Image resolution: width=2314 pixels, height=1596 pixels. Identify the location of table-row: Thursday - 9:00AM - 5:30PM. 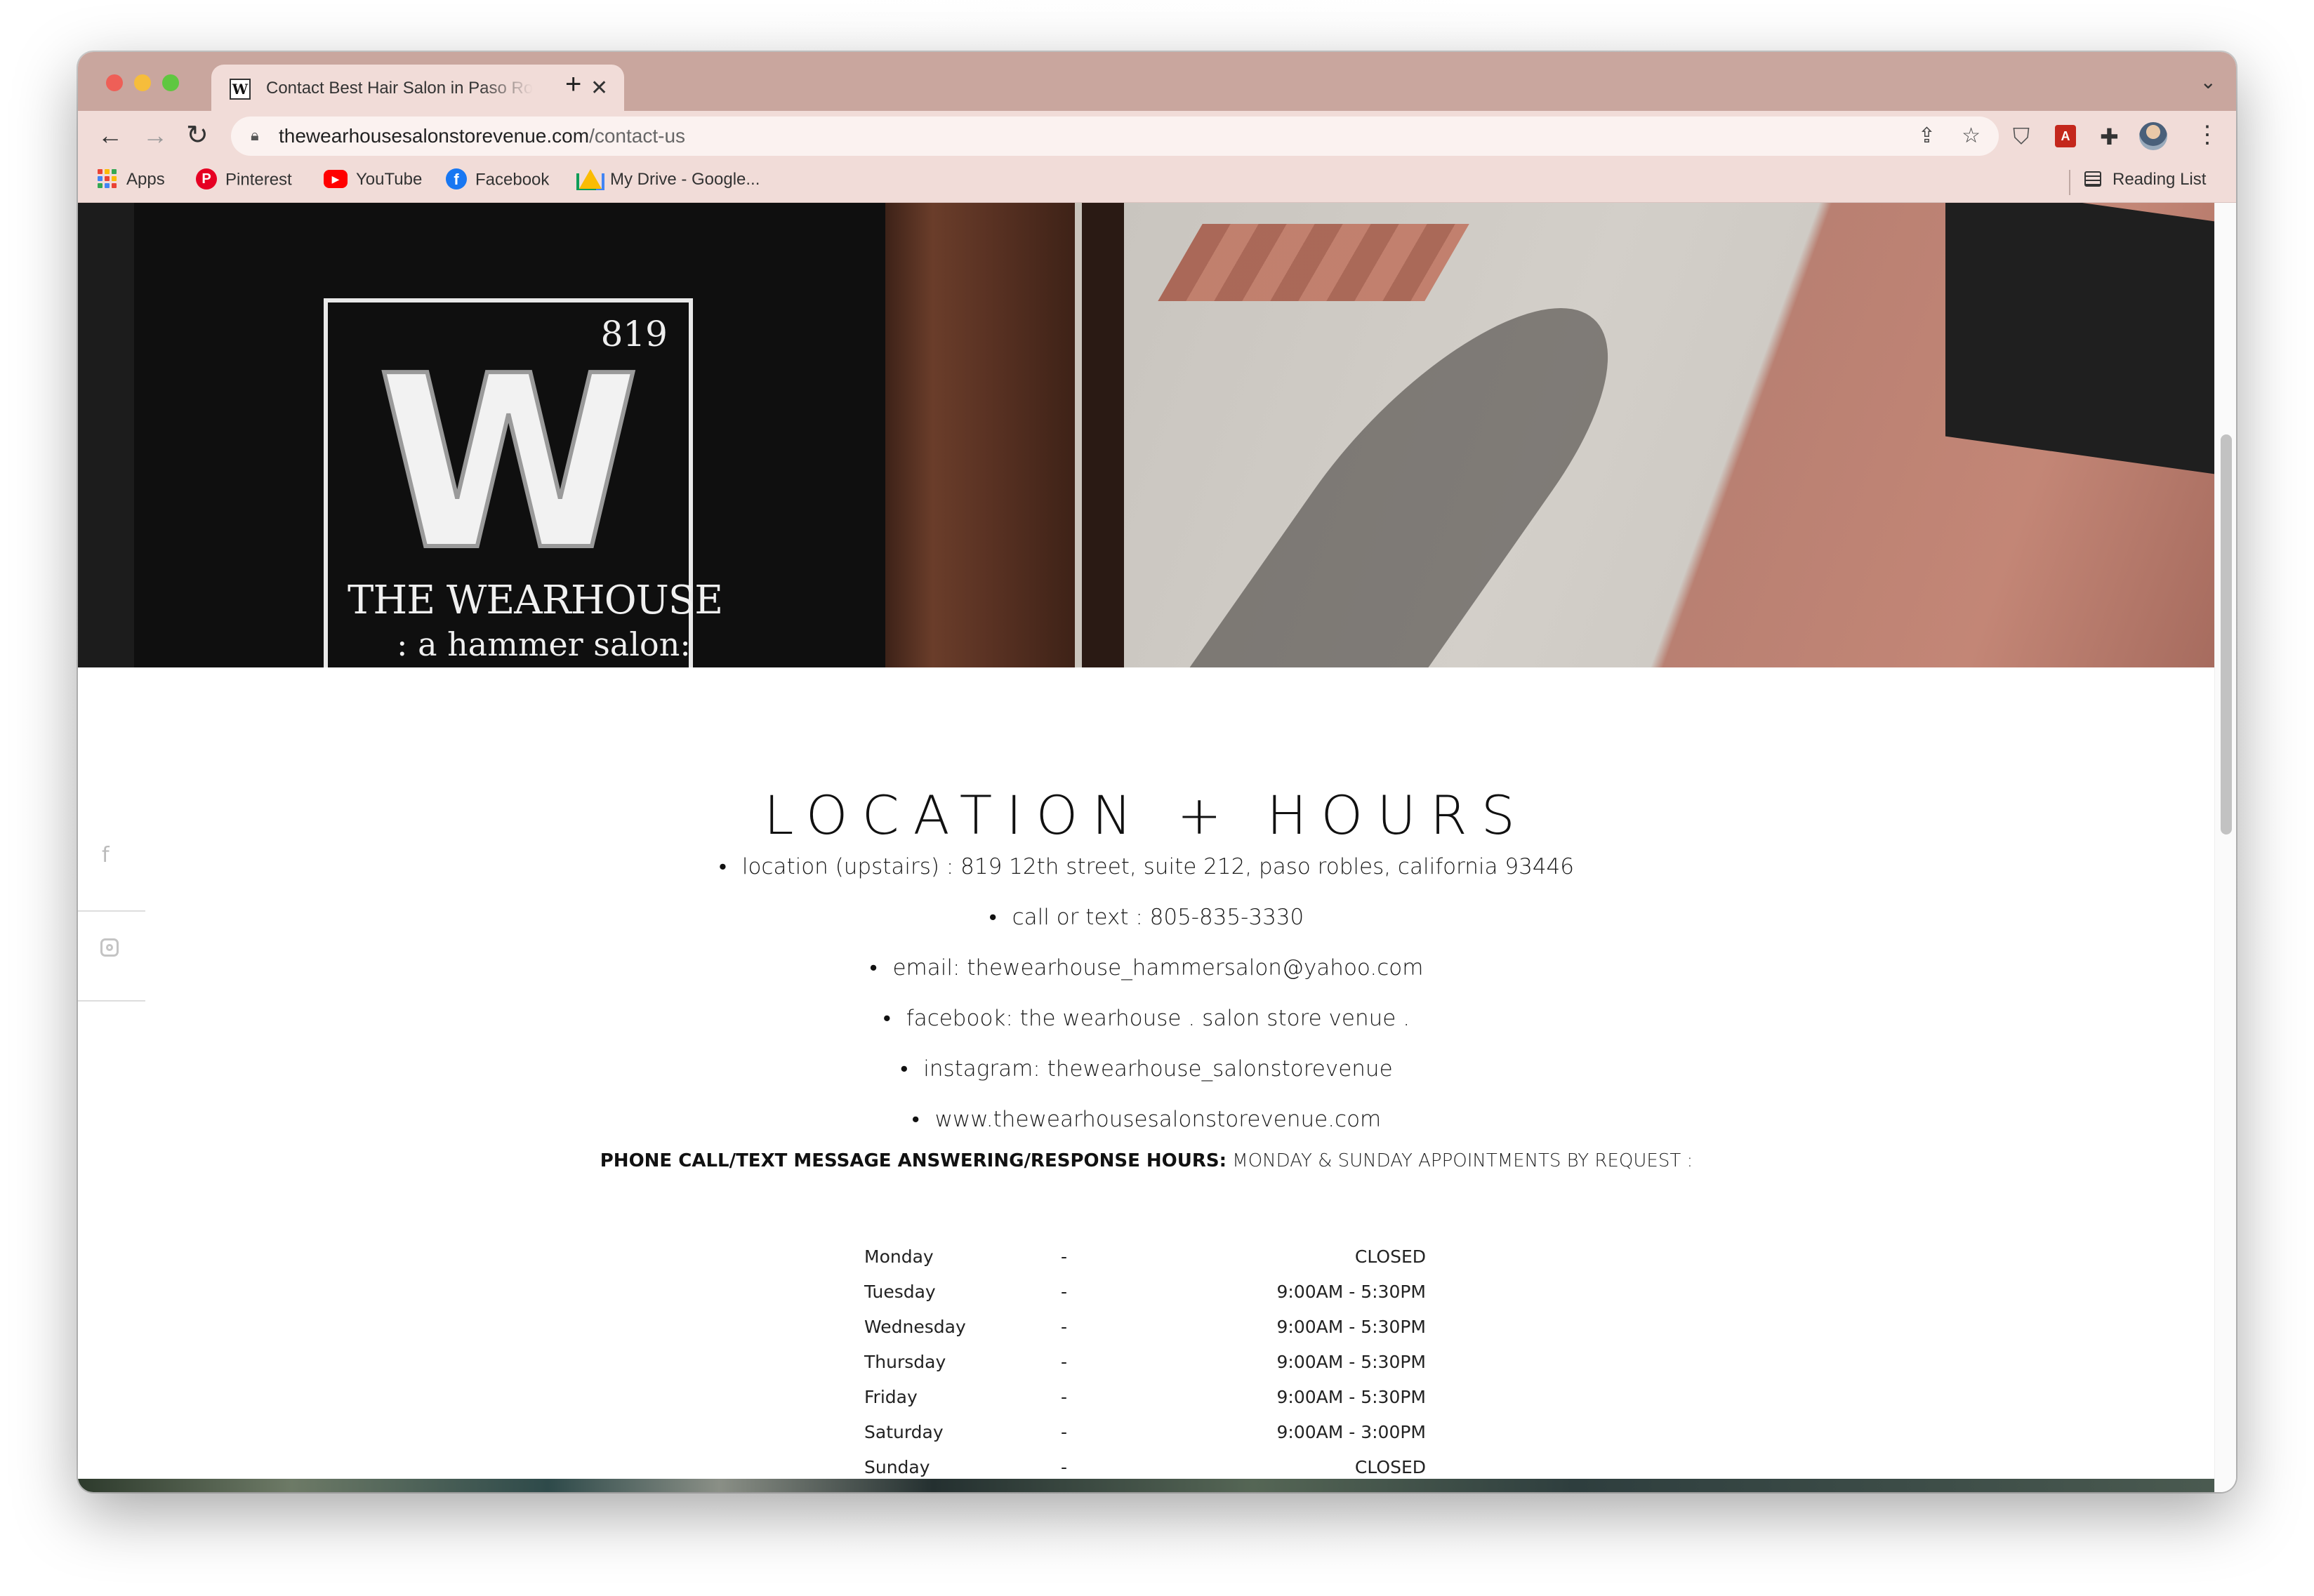
(1187, 1361).